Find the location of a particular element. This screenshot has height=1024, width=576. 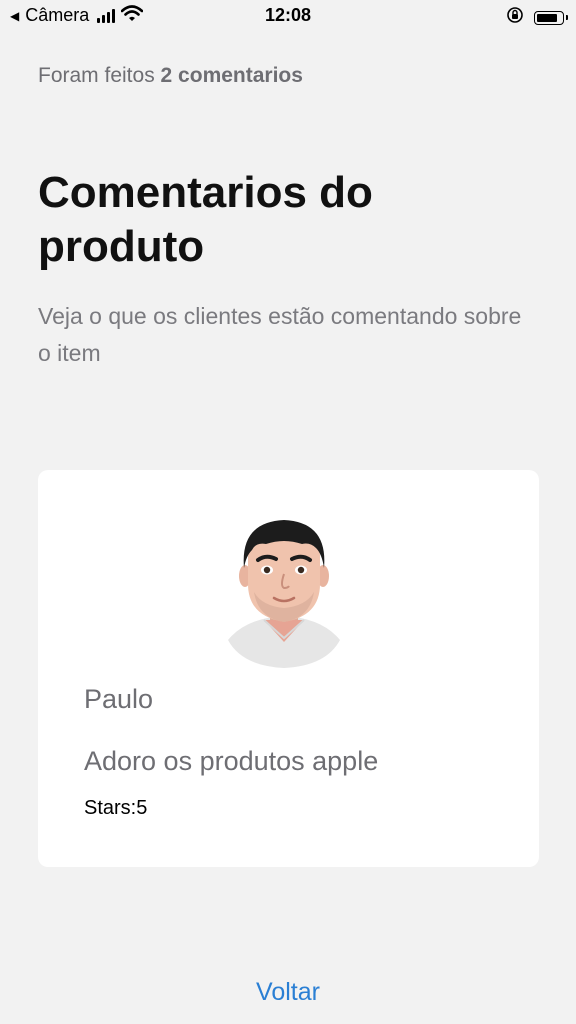

back-button: Voltar is located at coordinates (288, 992).